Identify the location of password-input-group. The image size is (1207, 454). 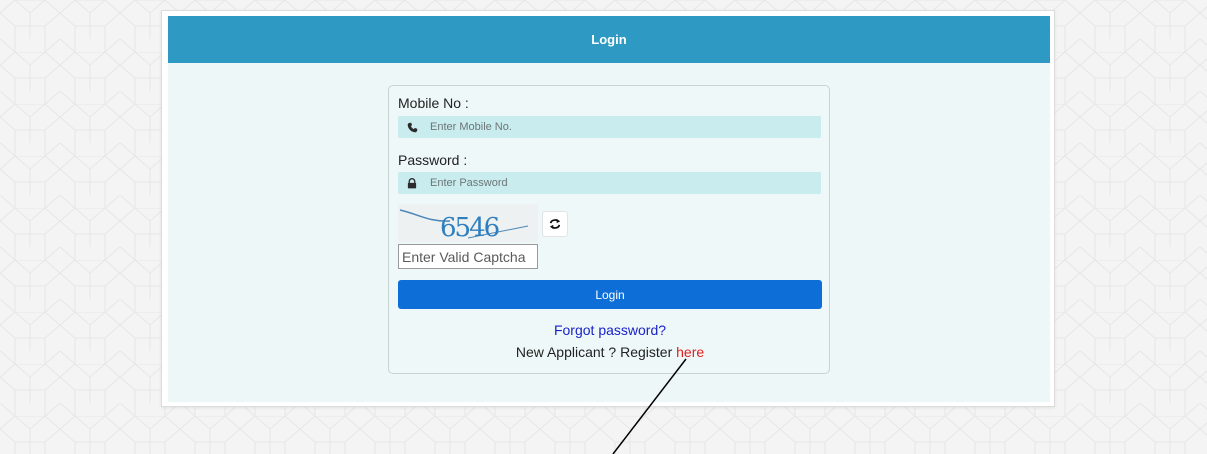
(609, 183).